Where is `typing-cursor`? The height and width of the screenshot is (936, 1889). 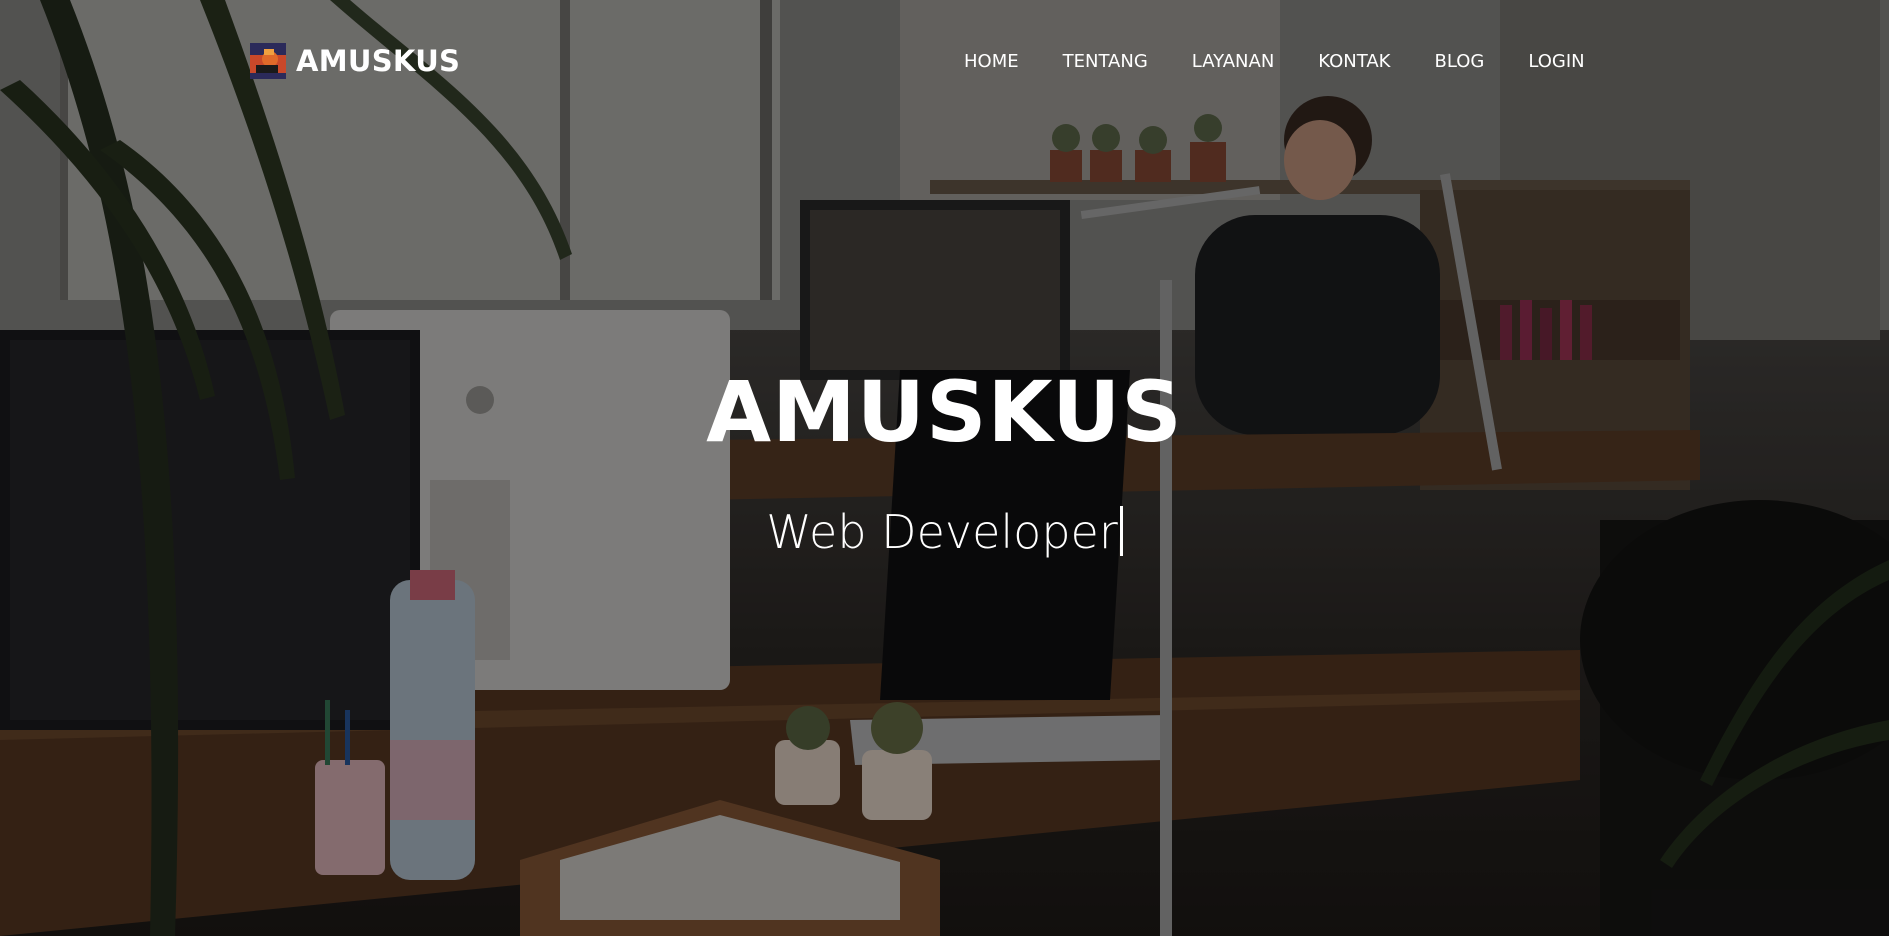 typing-cursor is located at coordinates (1121, 531).